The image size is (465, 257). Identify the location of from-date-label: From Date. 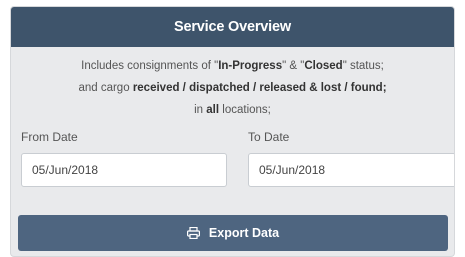
(49, 137).